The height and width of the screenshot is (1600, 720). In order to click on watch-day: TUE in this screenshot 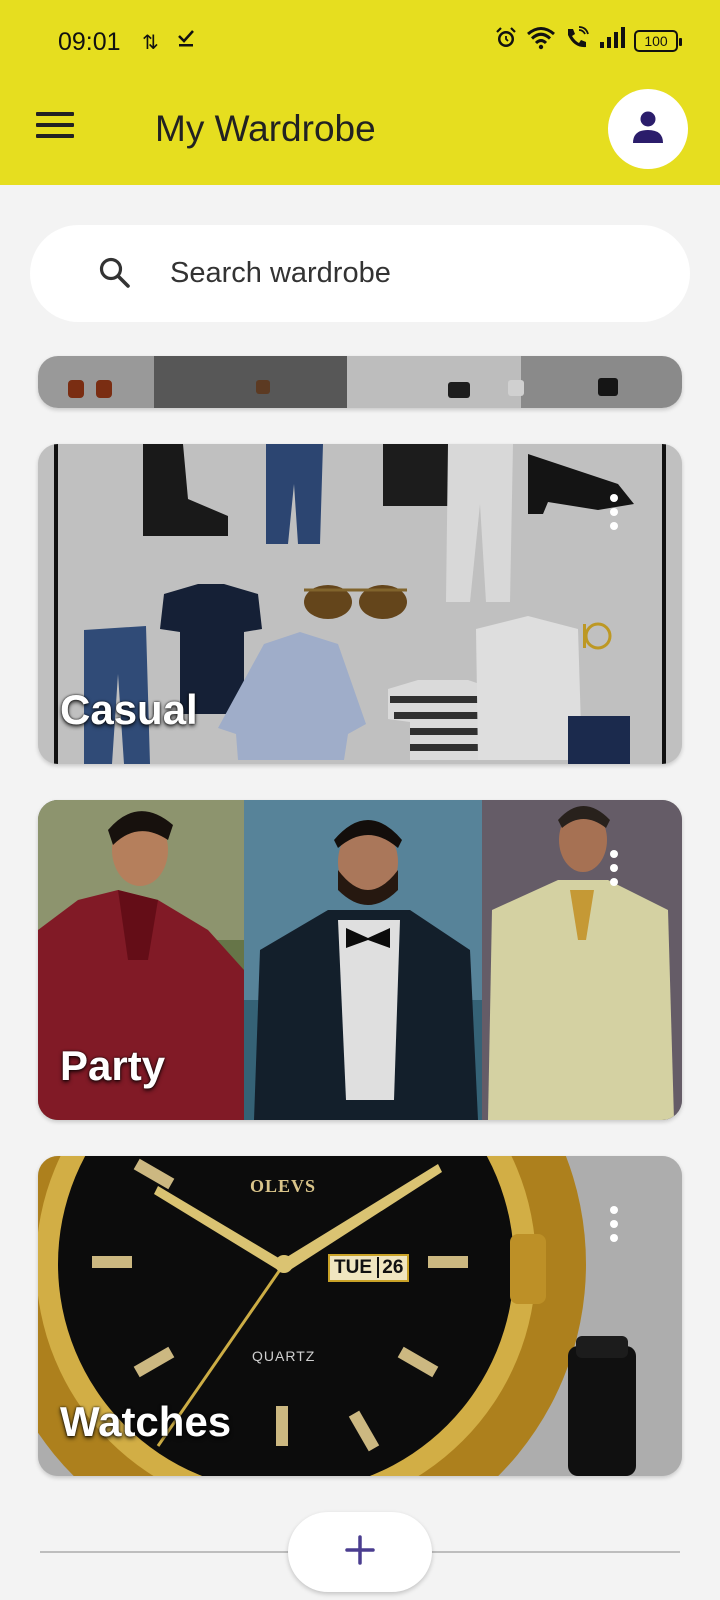, I will do `click(353, 1267)`.